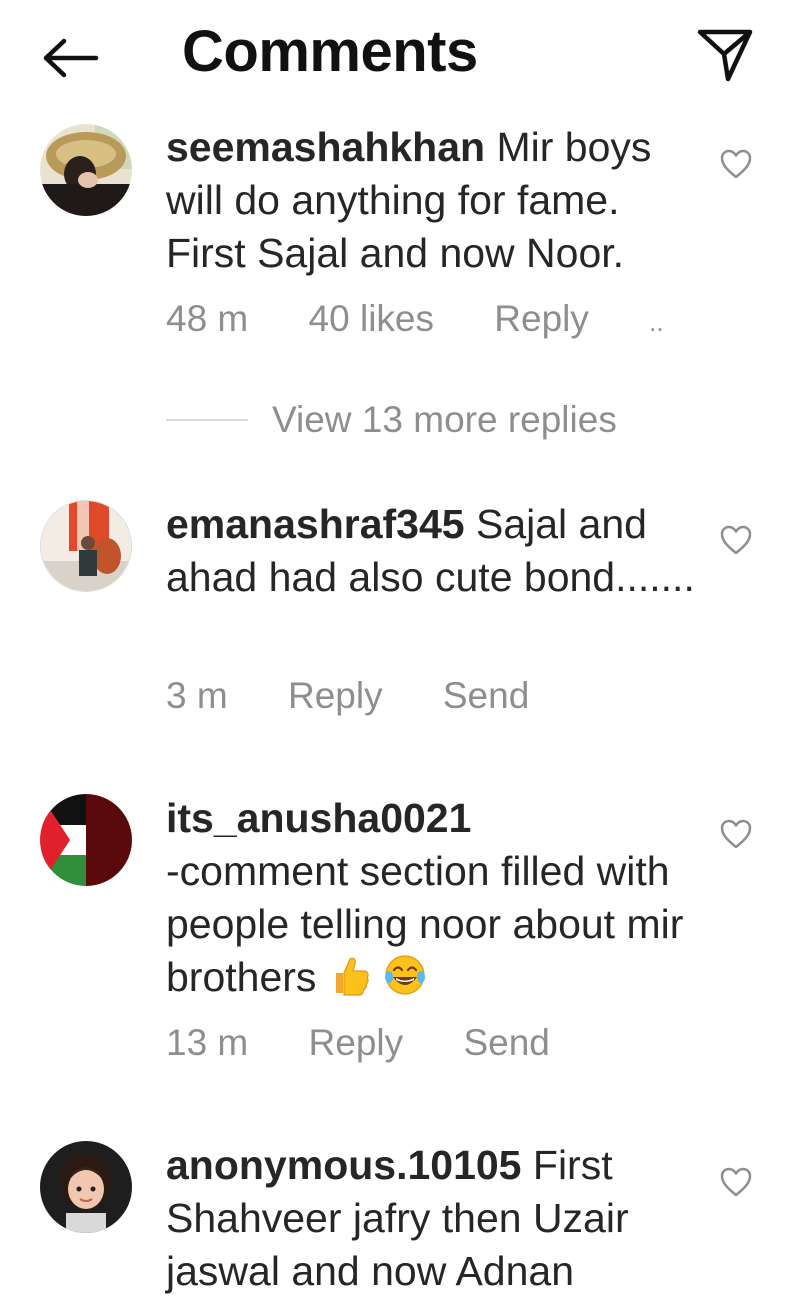 The height and width of the screenshot is (1298, 804). I want to click on comment-time: 3 m, so click(197, 695).